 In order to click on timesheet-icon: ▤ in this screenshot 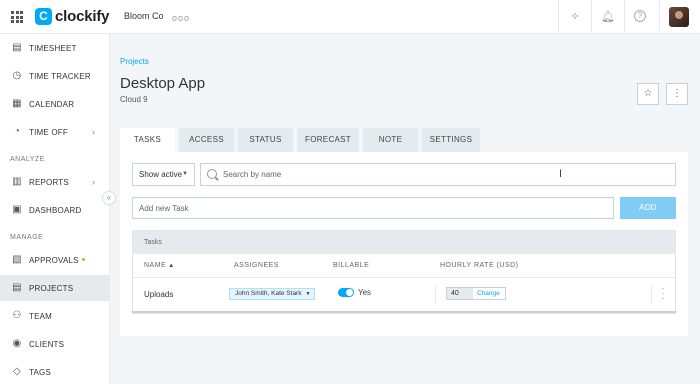, I will do `click(17, 47)`.